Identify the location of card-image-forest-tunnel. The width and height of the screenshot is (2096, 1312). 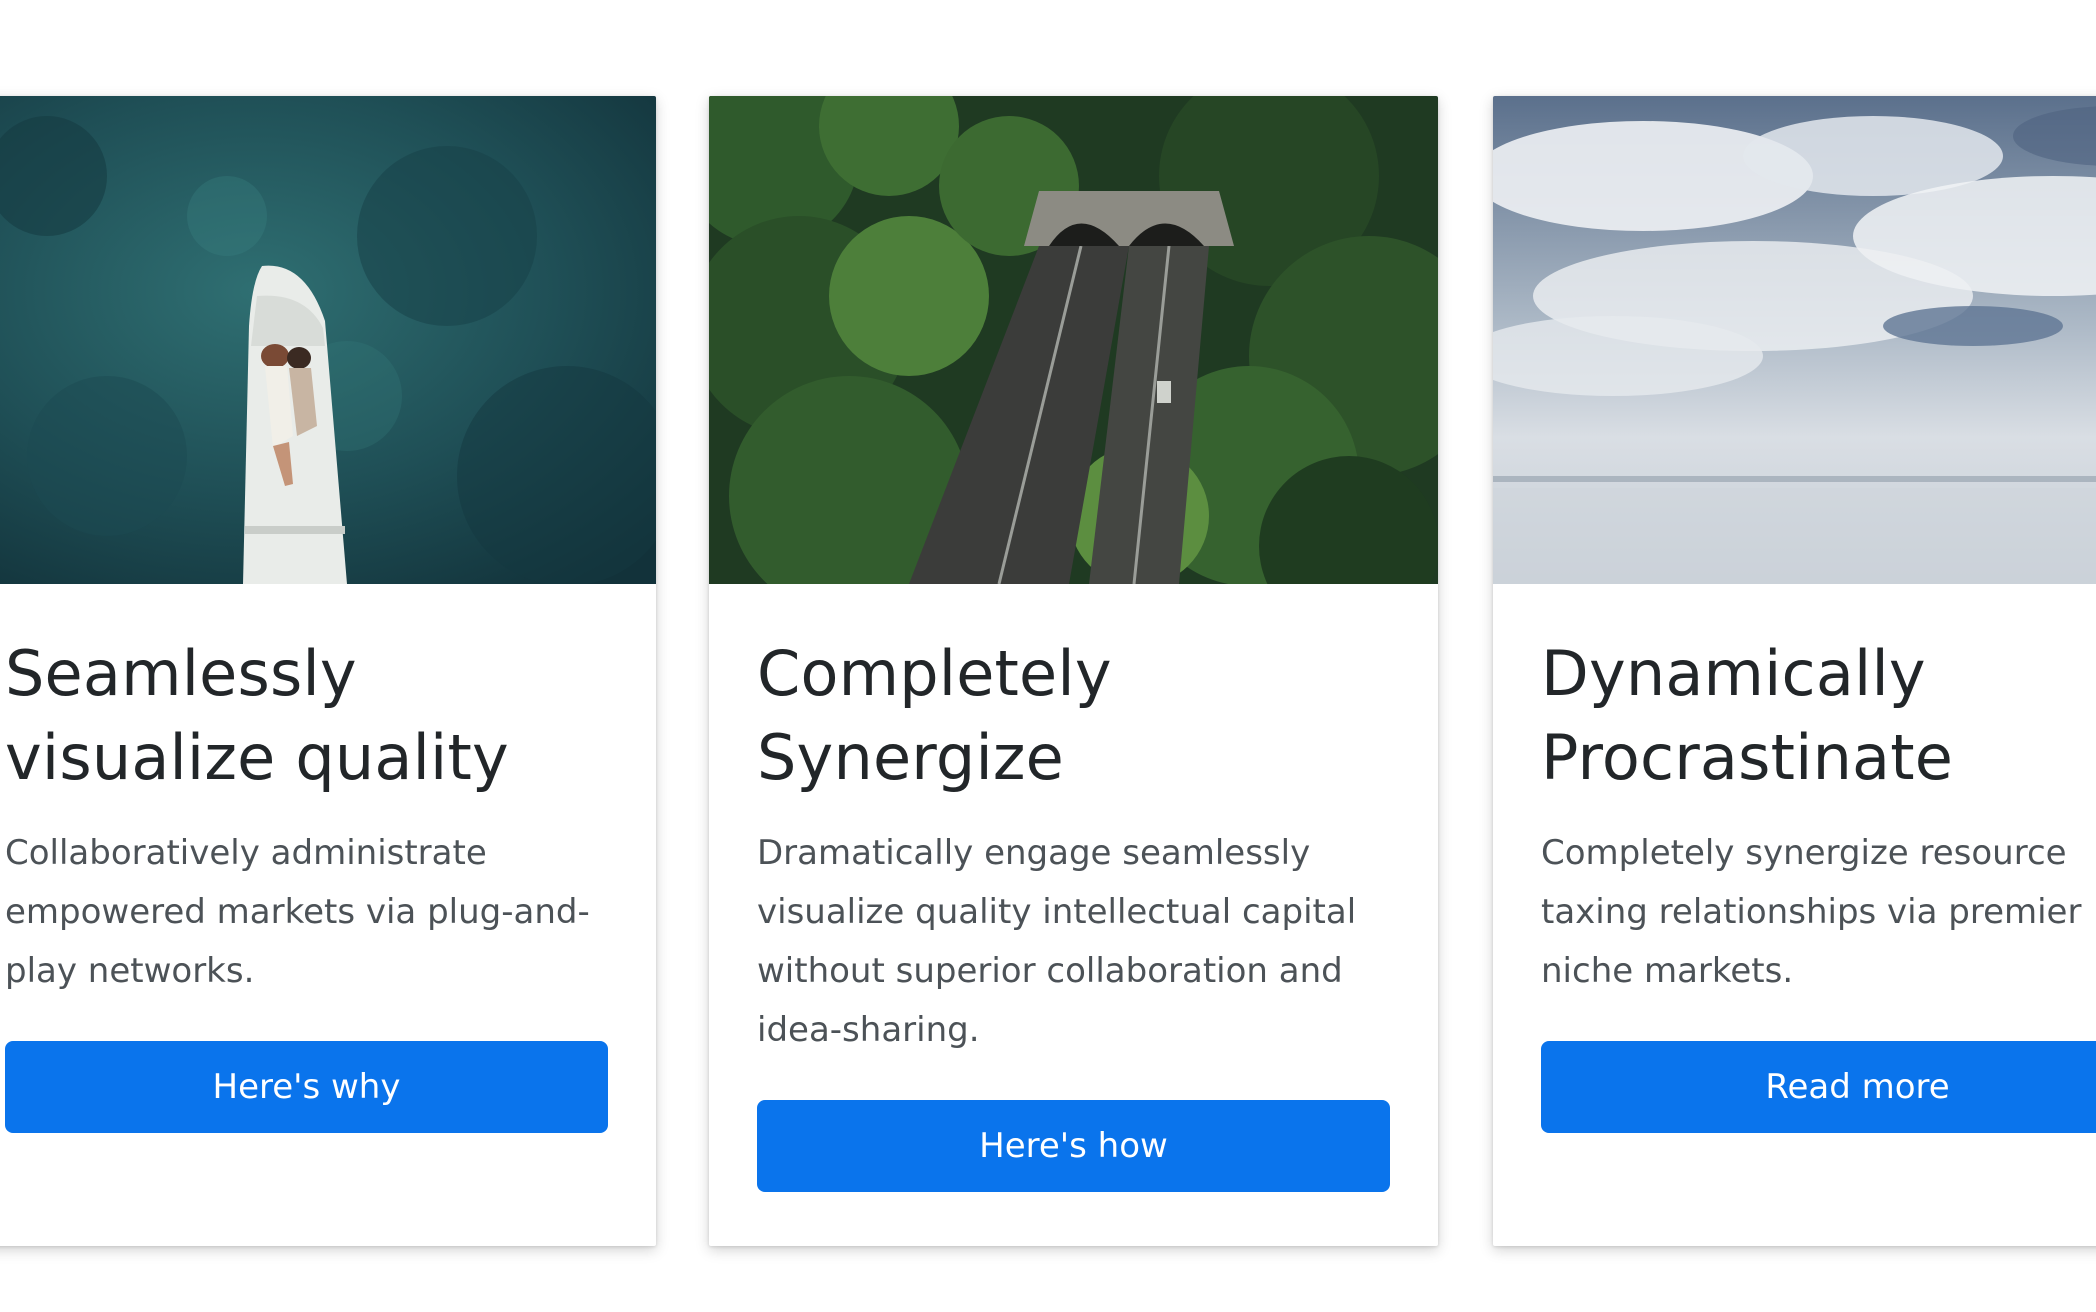
(1073, 340).